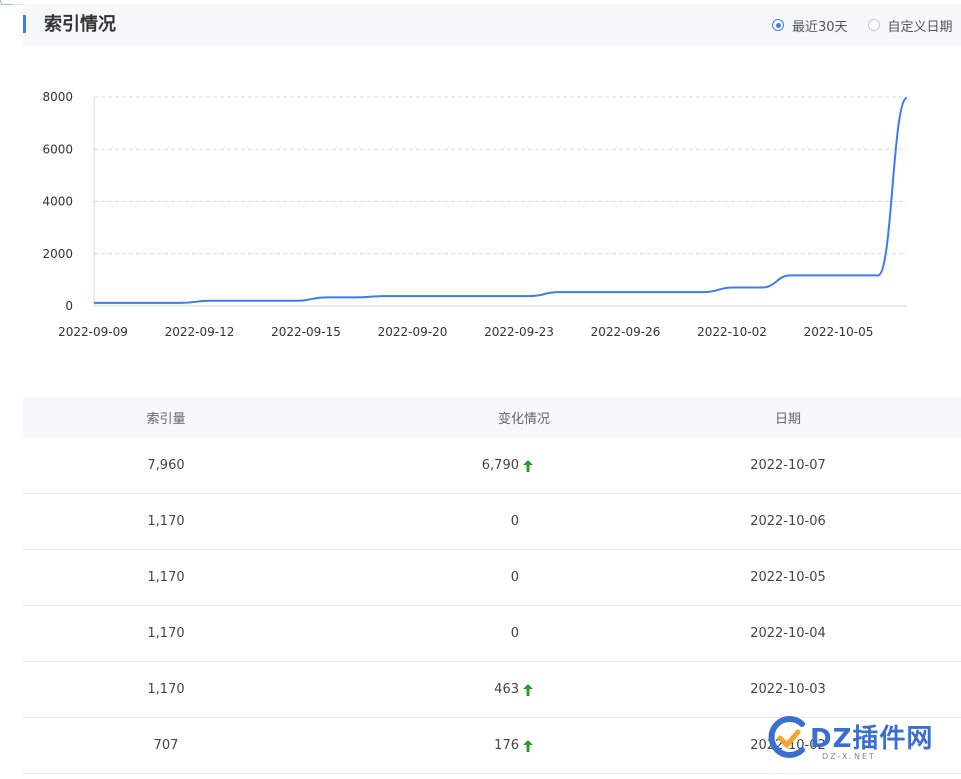  What do you see at coordinates (788, 465) in the screenshot?
I see `cell-date: 2022-10-07` at bounding box center [788, 465].